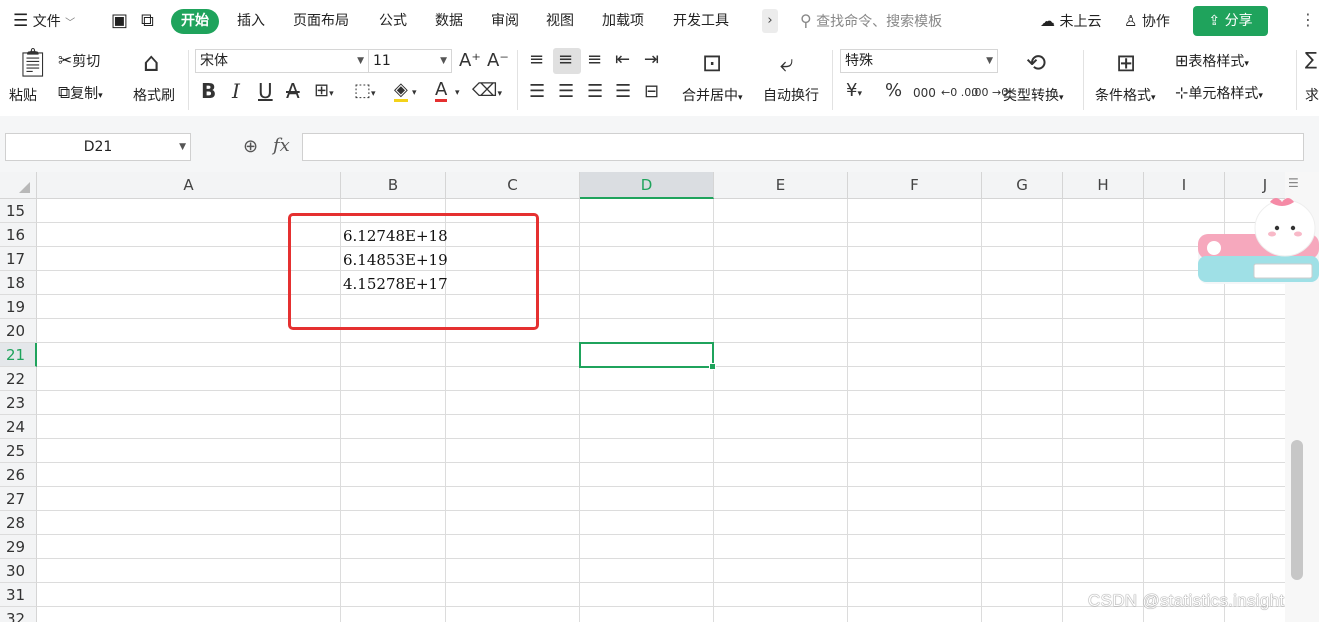 The height and width of the screenshot is (622, 1319). What do you see at coordinates (321, 21) in the screenshot?
I see `tab-page-layout: 页面布局` at bounding box center [321, 21].